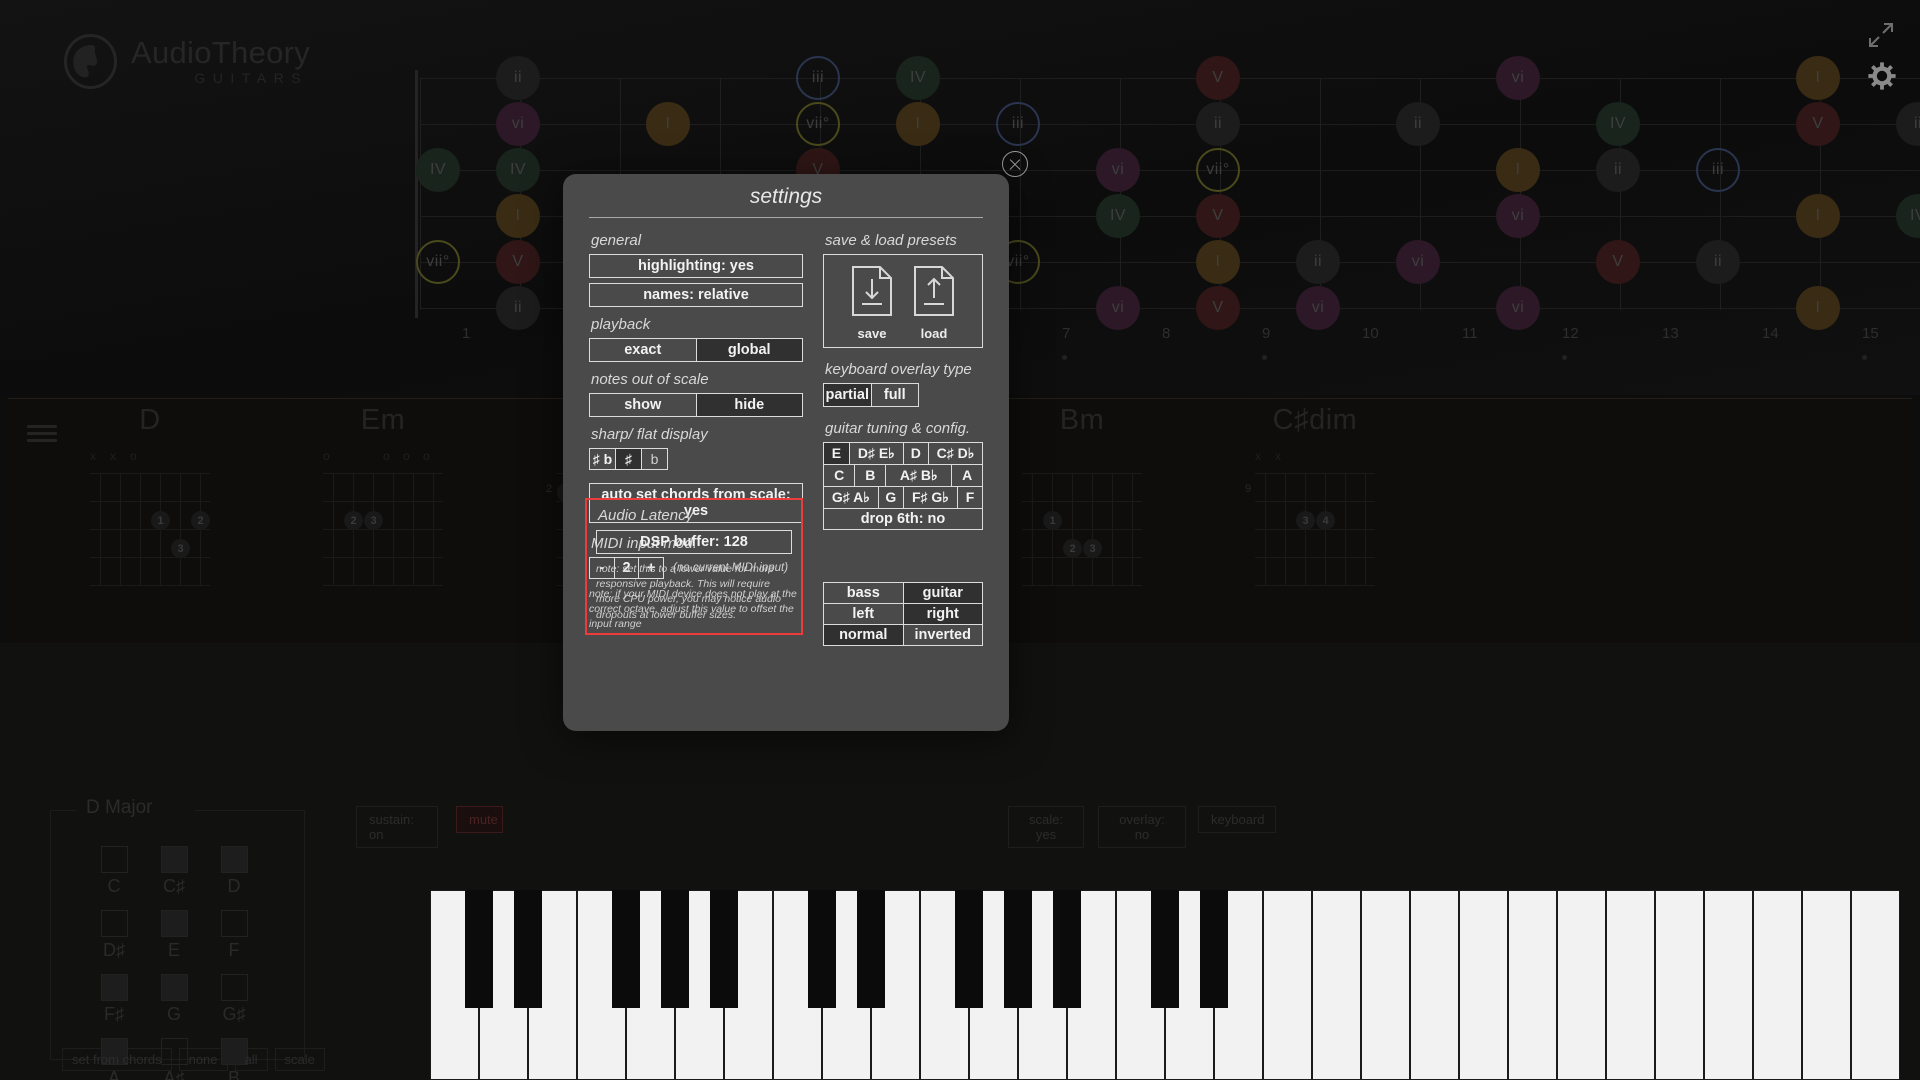 This screenshot has height=1080, width=1920. What do you see at coordinates (942, 634) in the screenshot?
I see `config-option-inverted: inverted` at bounding box center [942, 634].